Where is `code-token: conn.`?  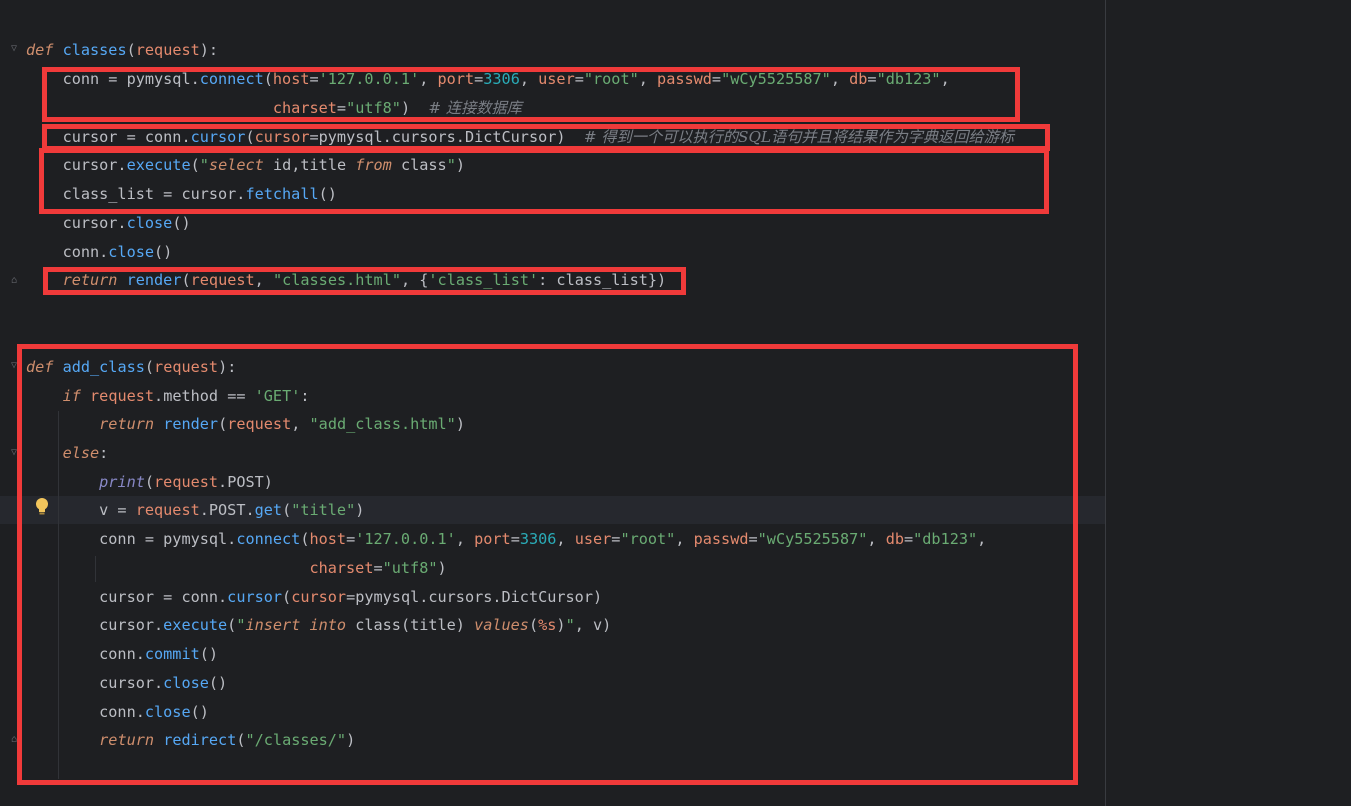
code-token: conn. is located at coordinates (67, 252).